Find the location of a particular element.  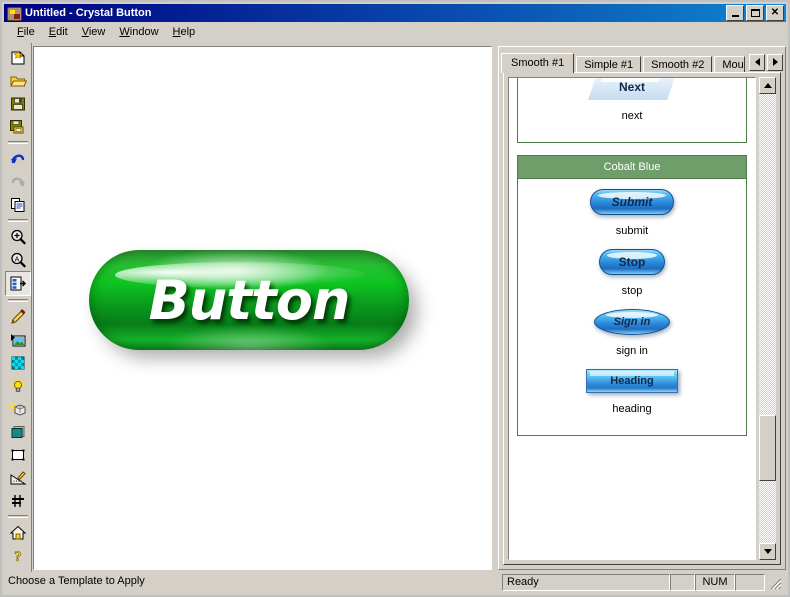

design-icon is located at coordinates (18, 477).